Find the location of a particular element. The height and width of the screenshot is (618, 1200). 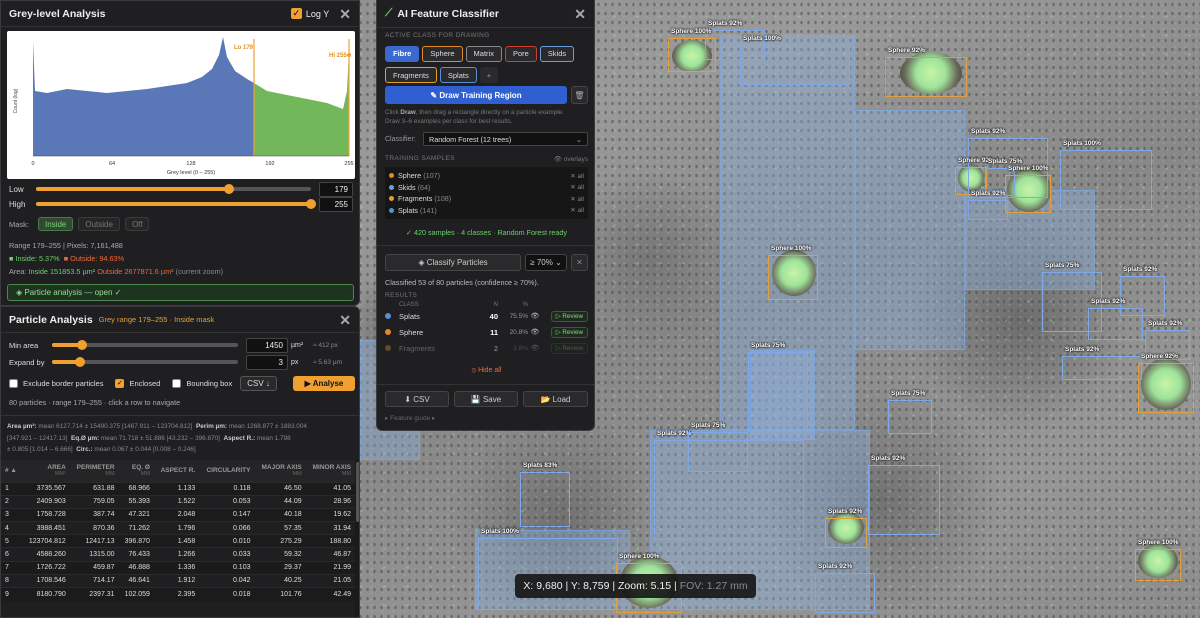

mask-inside-button: Inside is located at coordinates (56, 224).